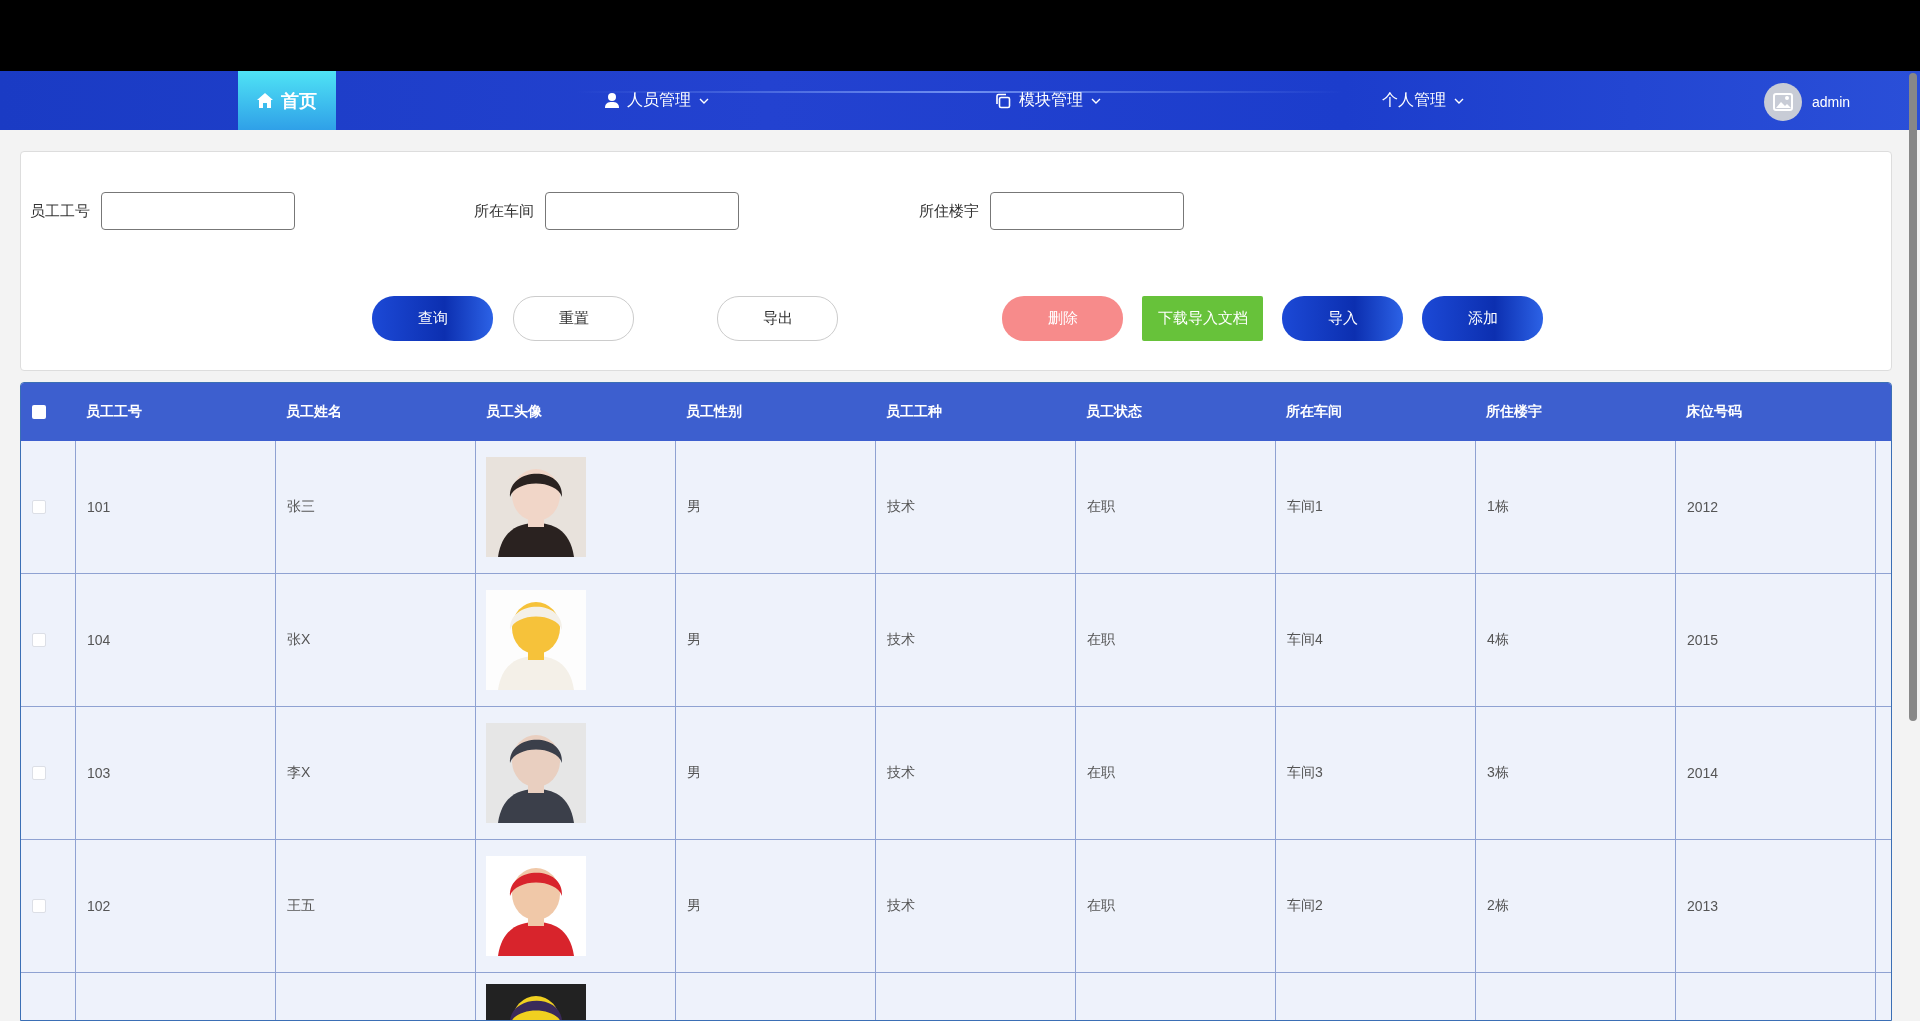  What do you see at coordinates (99, 640) in the screenshot?
I see `table-cell: 104` at bounding box center [99, 640].